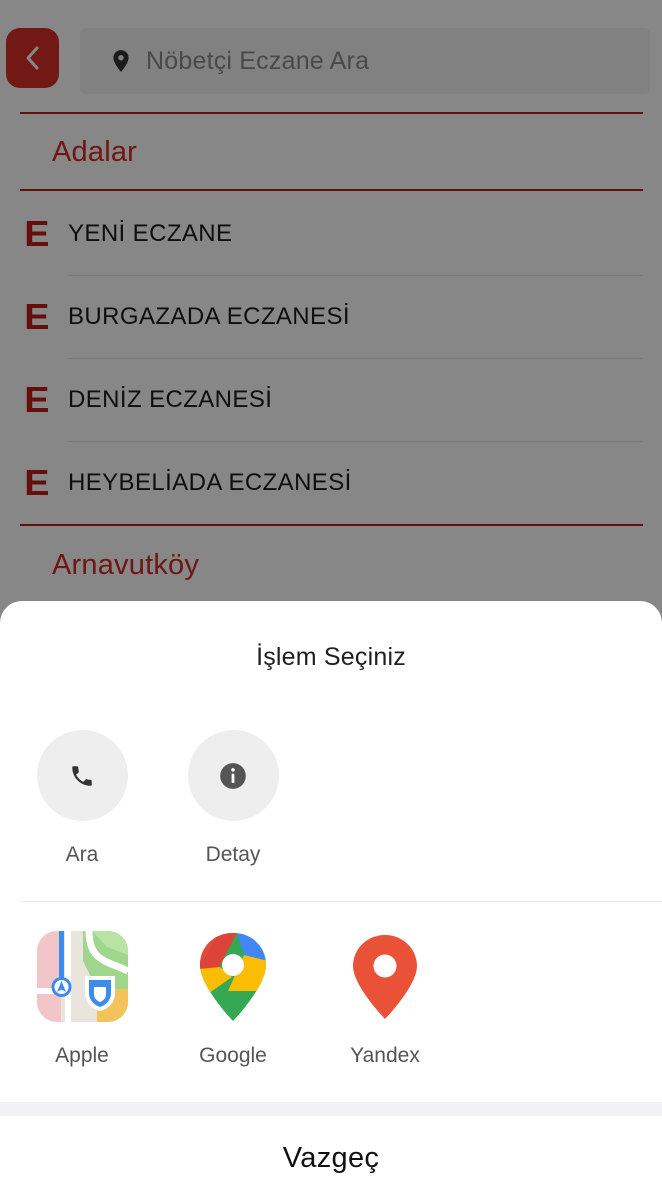  I want to click on yandex-maps-label: Yandex, so click(385, 1055).